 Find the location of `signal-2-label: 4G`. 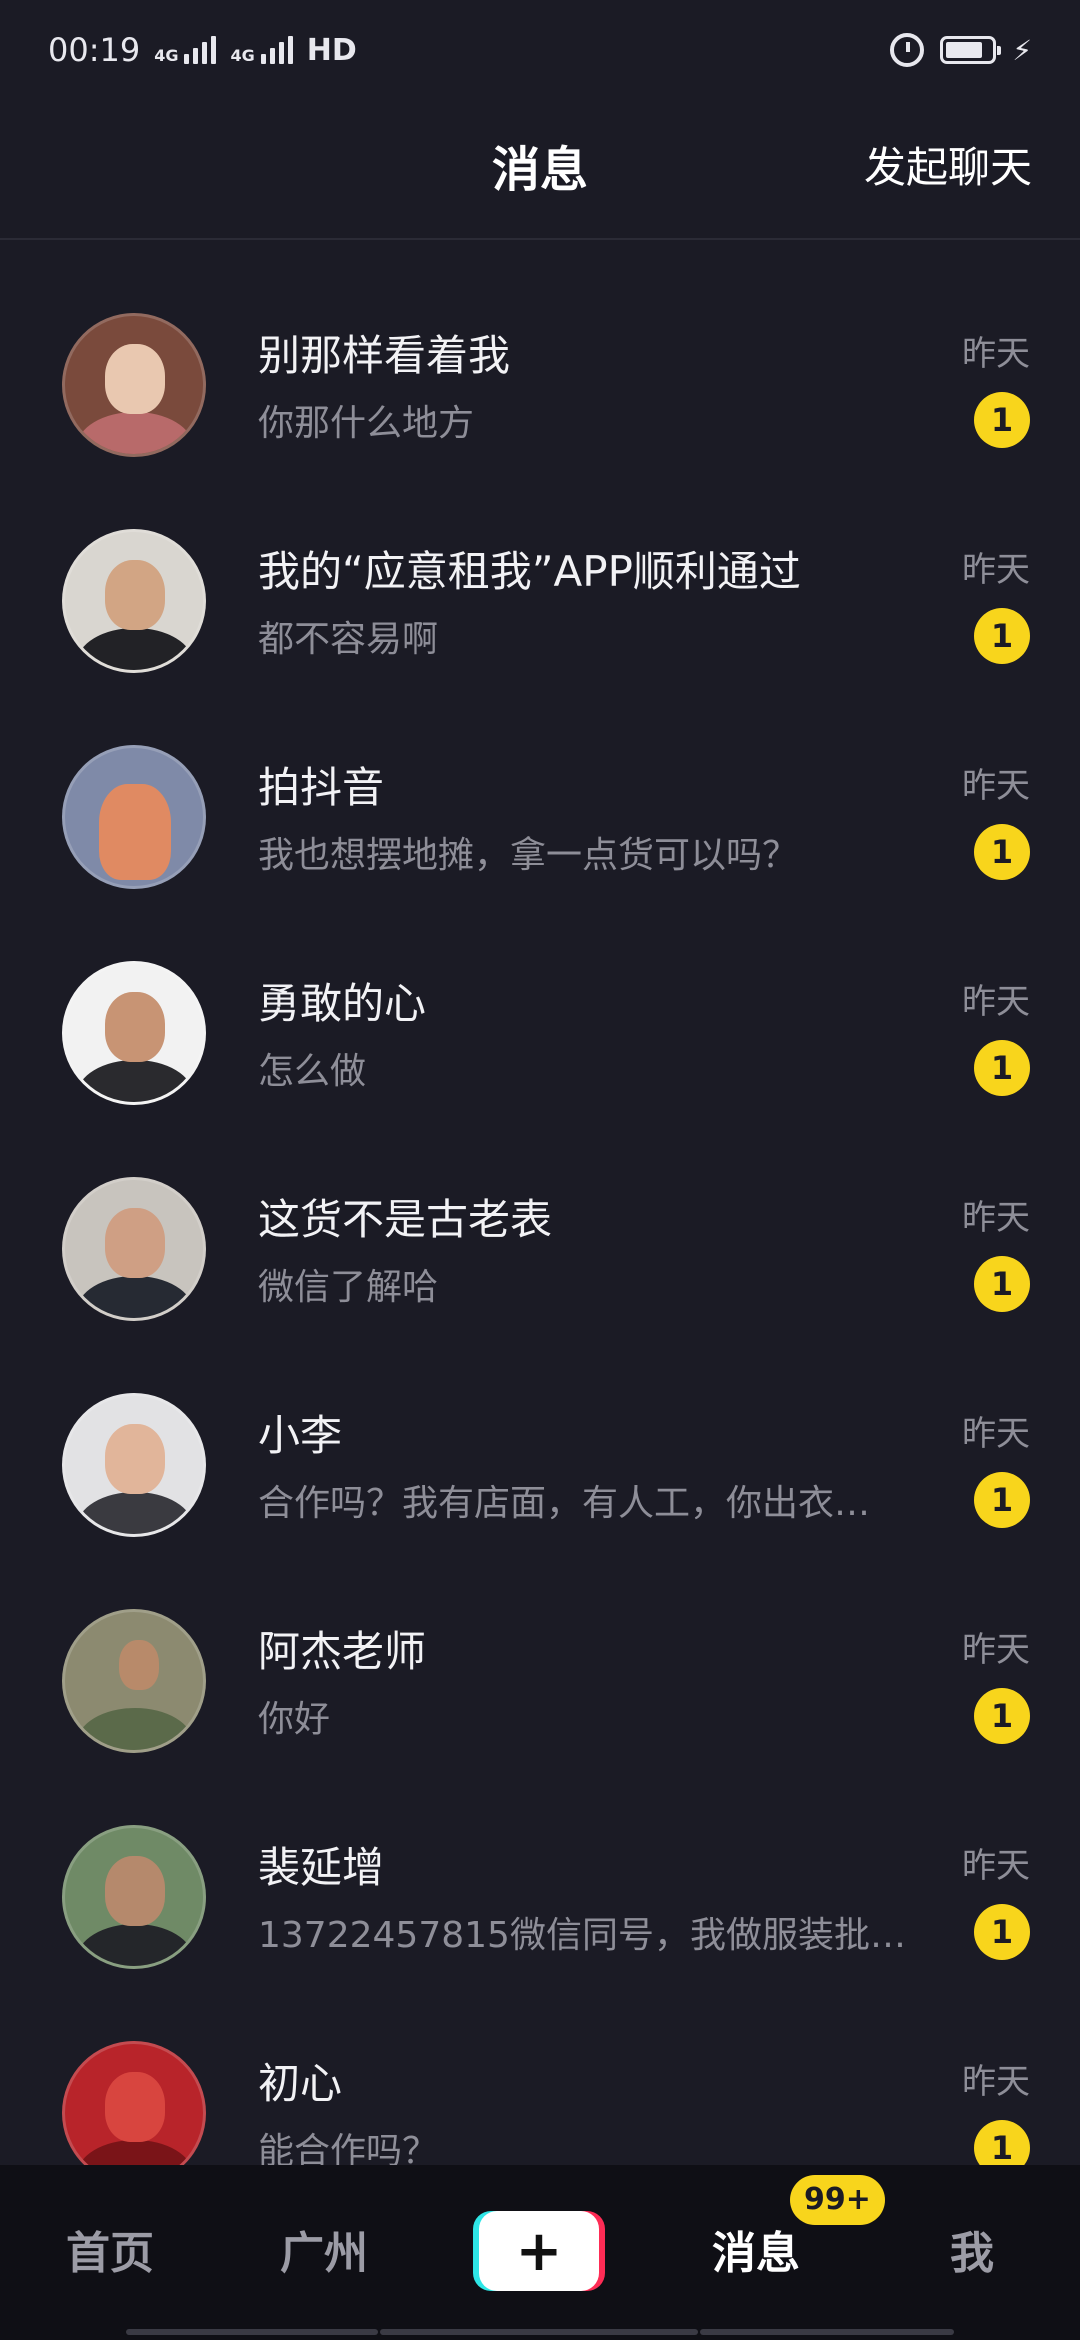

signal-2-label: 4G is located at coordinates (242, 55).